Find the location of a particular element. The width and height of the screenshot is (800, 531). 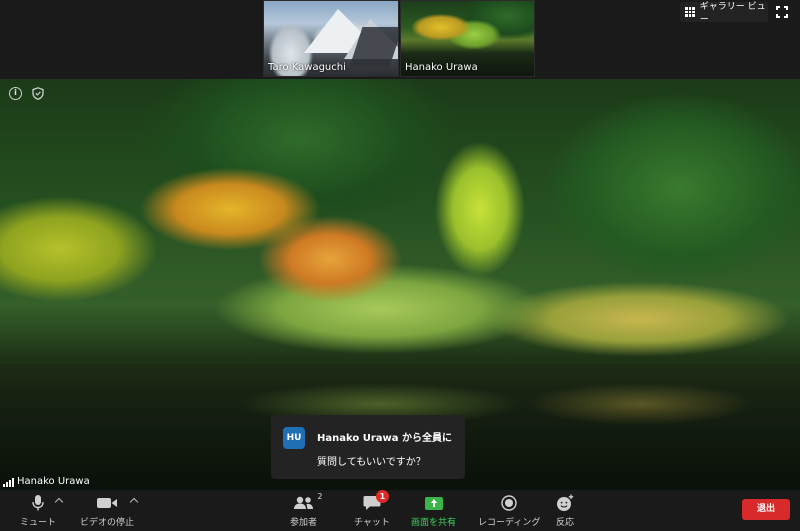

stop-video-label: ビデオの停止 is located at coordinates (107, 523).